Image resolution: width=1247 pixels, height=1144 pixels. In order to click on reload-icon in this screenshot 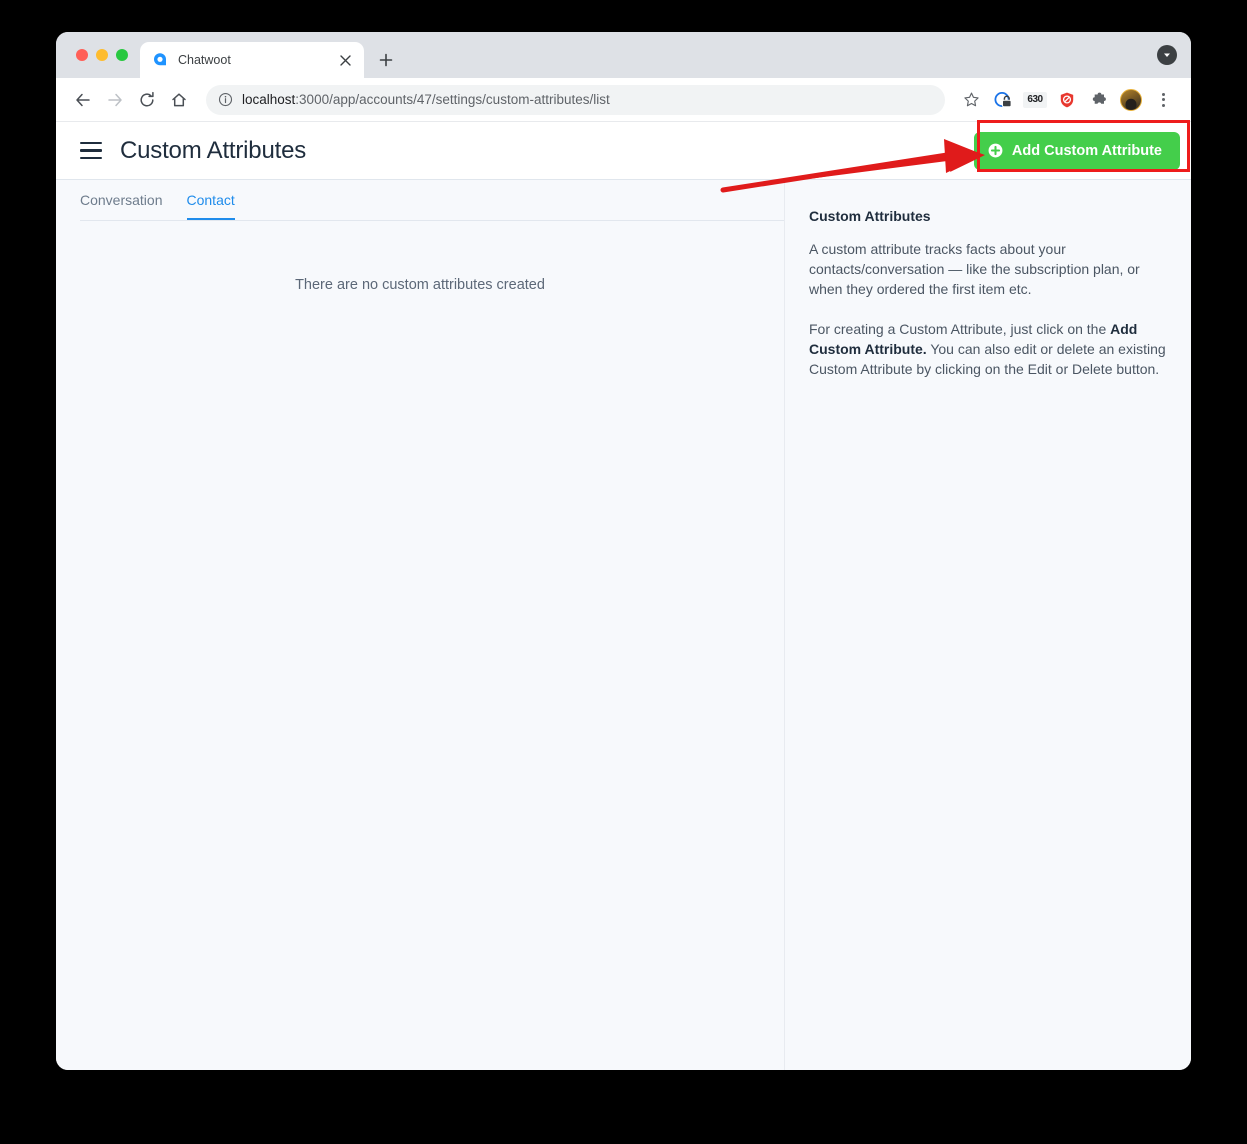, I will do `click(147, 98)`.